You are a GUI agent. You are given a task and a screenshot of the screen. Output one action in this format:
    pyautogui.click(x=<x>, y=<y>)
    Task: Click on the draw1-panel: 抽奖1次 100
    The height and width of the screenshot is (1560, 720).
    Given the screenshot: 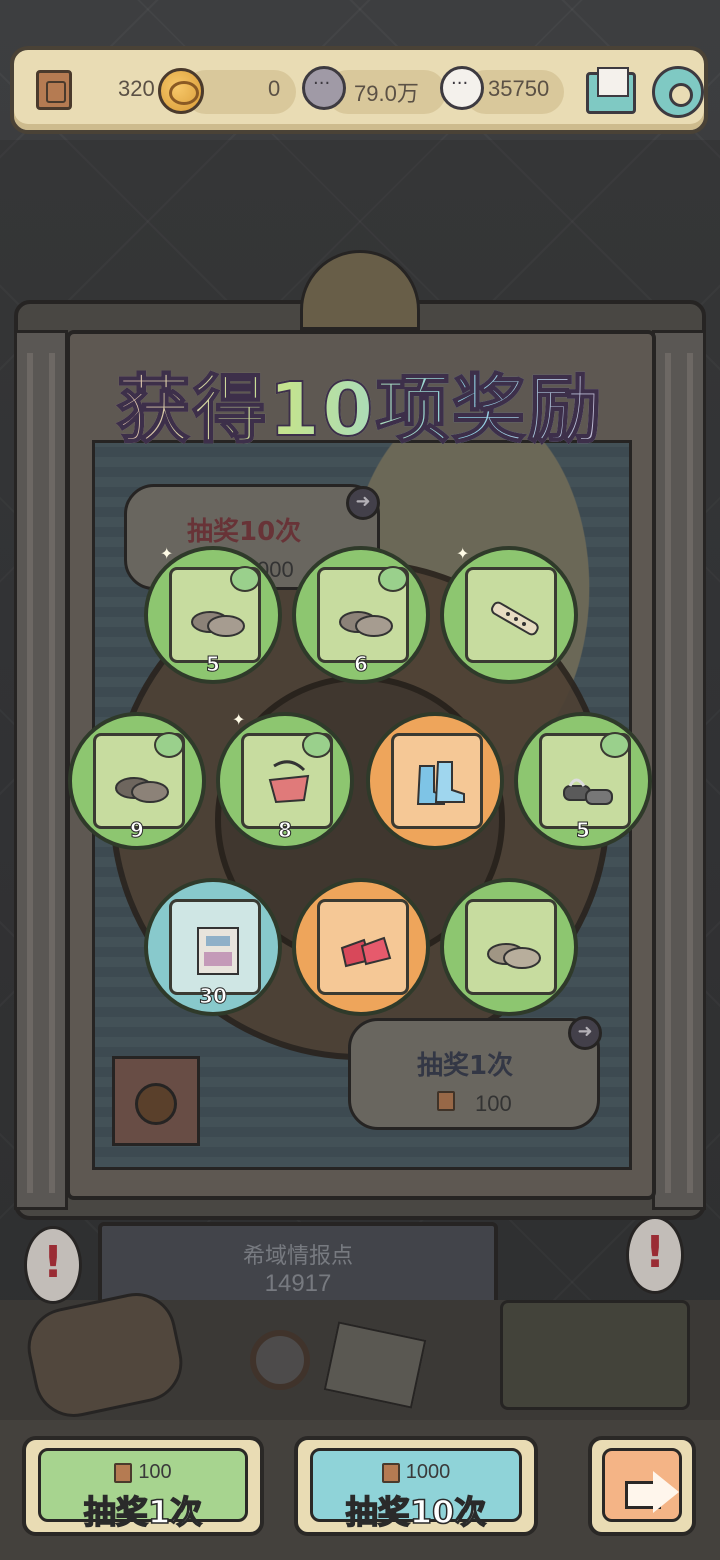 What is the action you would take?
    pyautogui.click(x=474, y=1074)
    